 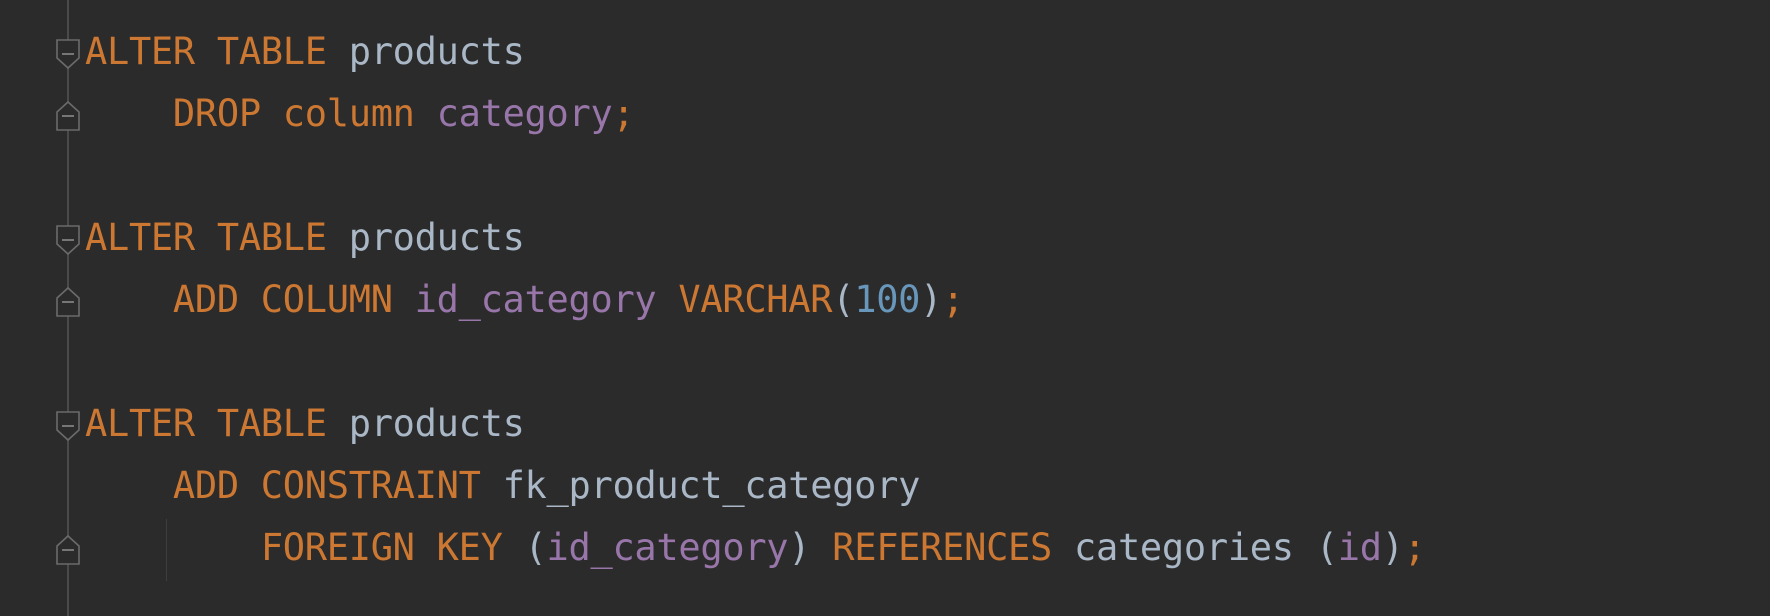 I want to click on code-token: category, so click(x=524, y=113).